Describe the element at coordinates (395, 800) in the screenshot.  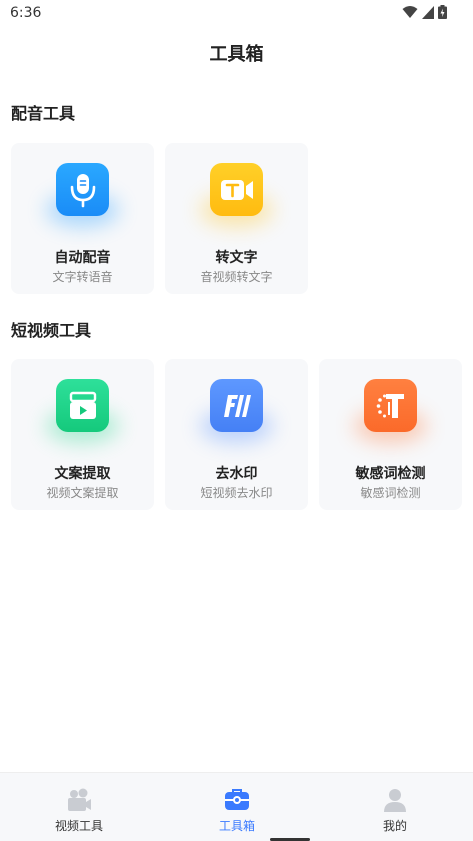
I see `profile-icon` at that location.